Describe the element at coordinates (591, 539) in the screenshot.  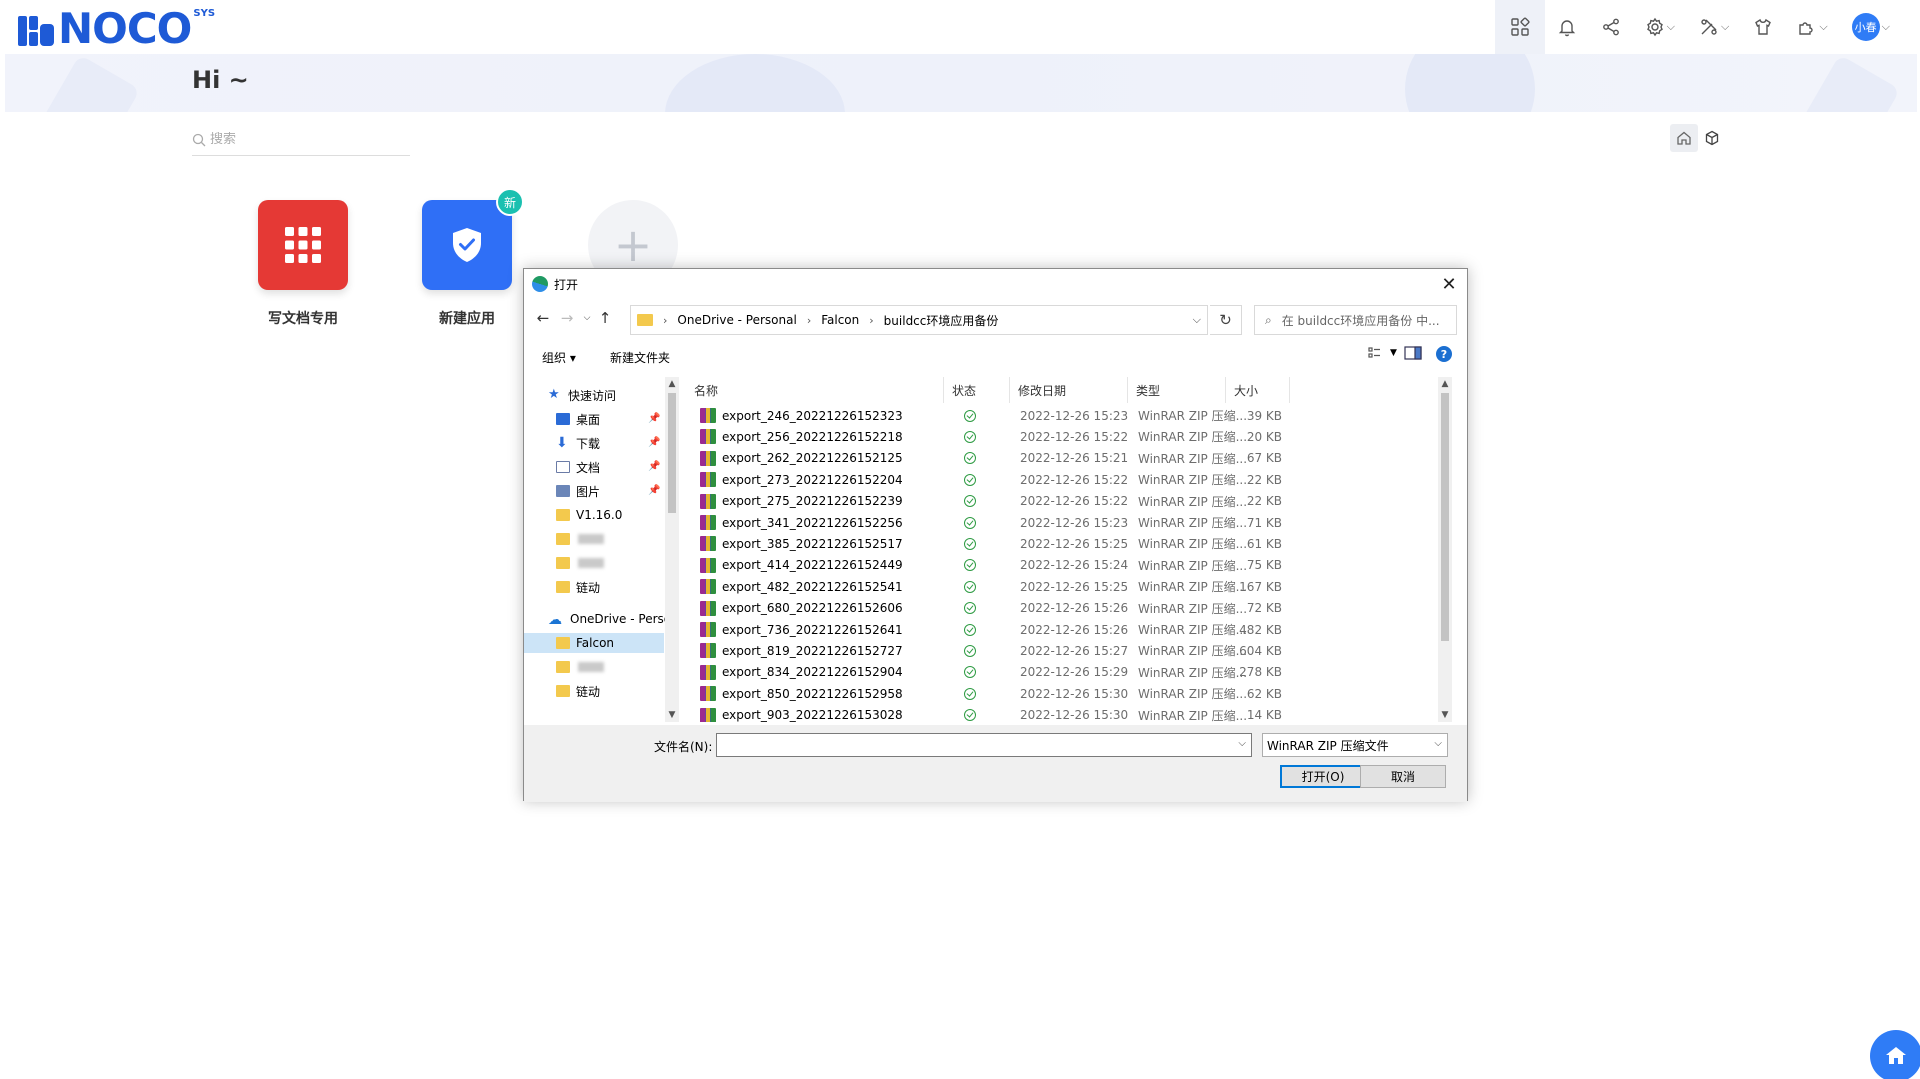
I see `redacted-label` at that location.